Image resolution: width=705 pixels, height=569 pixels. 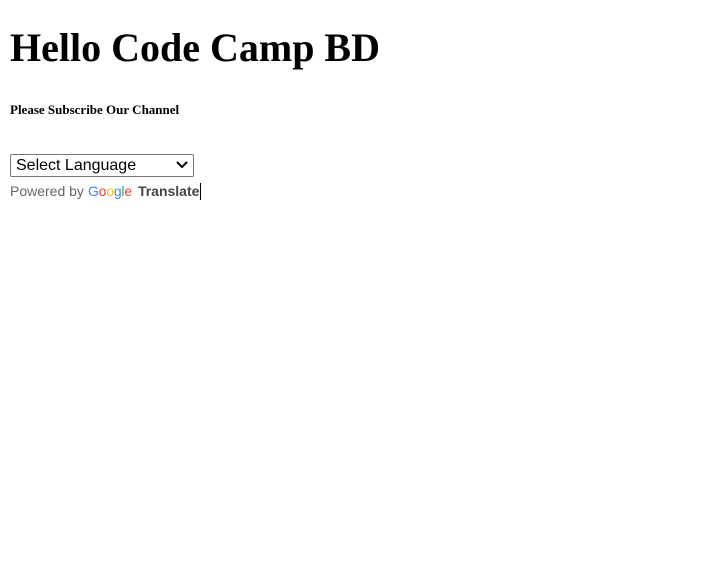 I want to click on text-cursor, so click(x=201, y=191).